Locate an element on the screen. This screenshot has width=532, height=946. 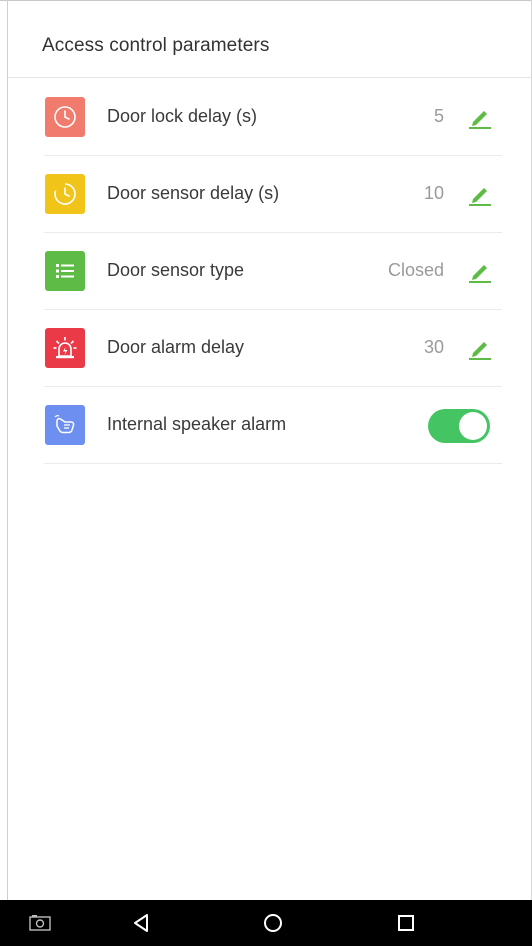
setting-label: Door alarm delay is located at coordinates (176, 347).